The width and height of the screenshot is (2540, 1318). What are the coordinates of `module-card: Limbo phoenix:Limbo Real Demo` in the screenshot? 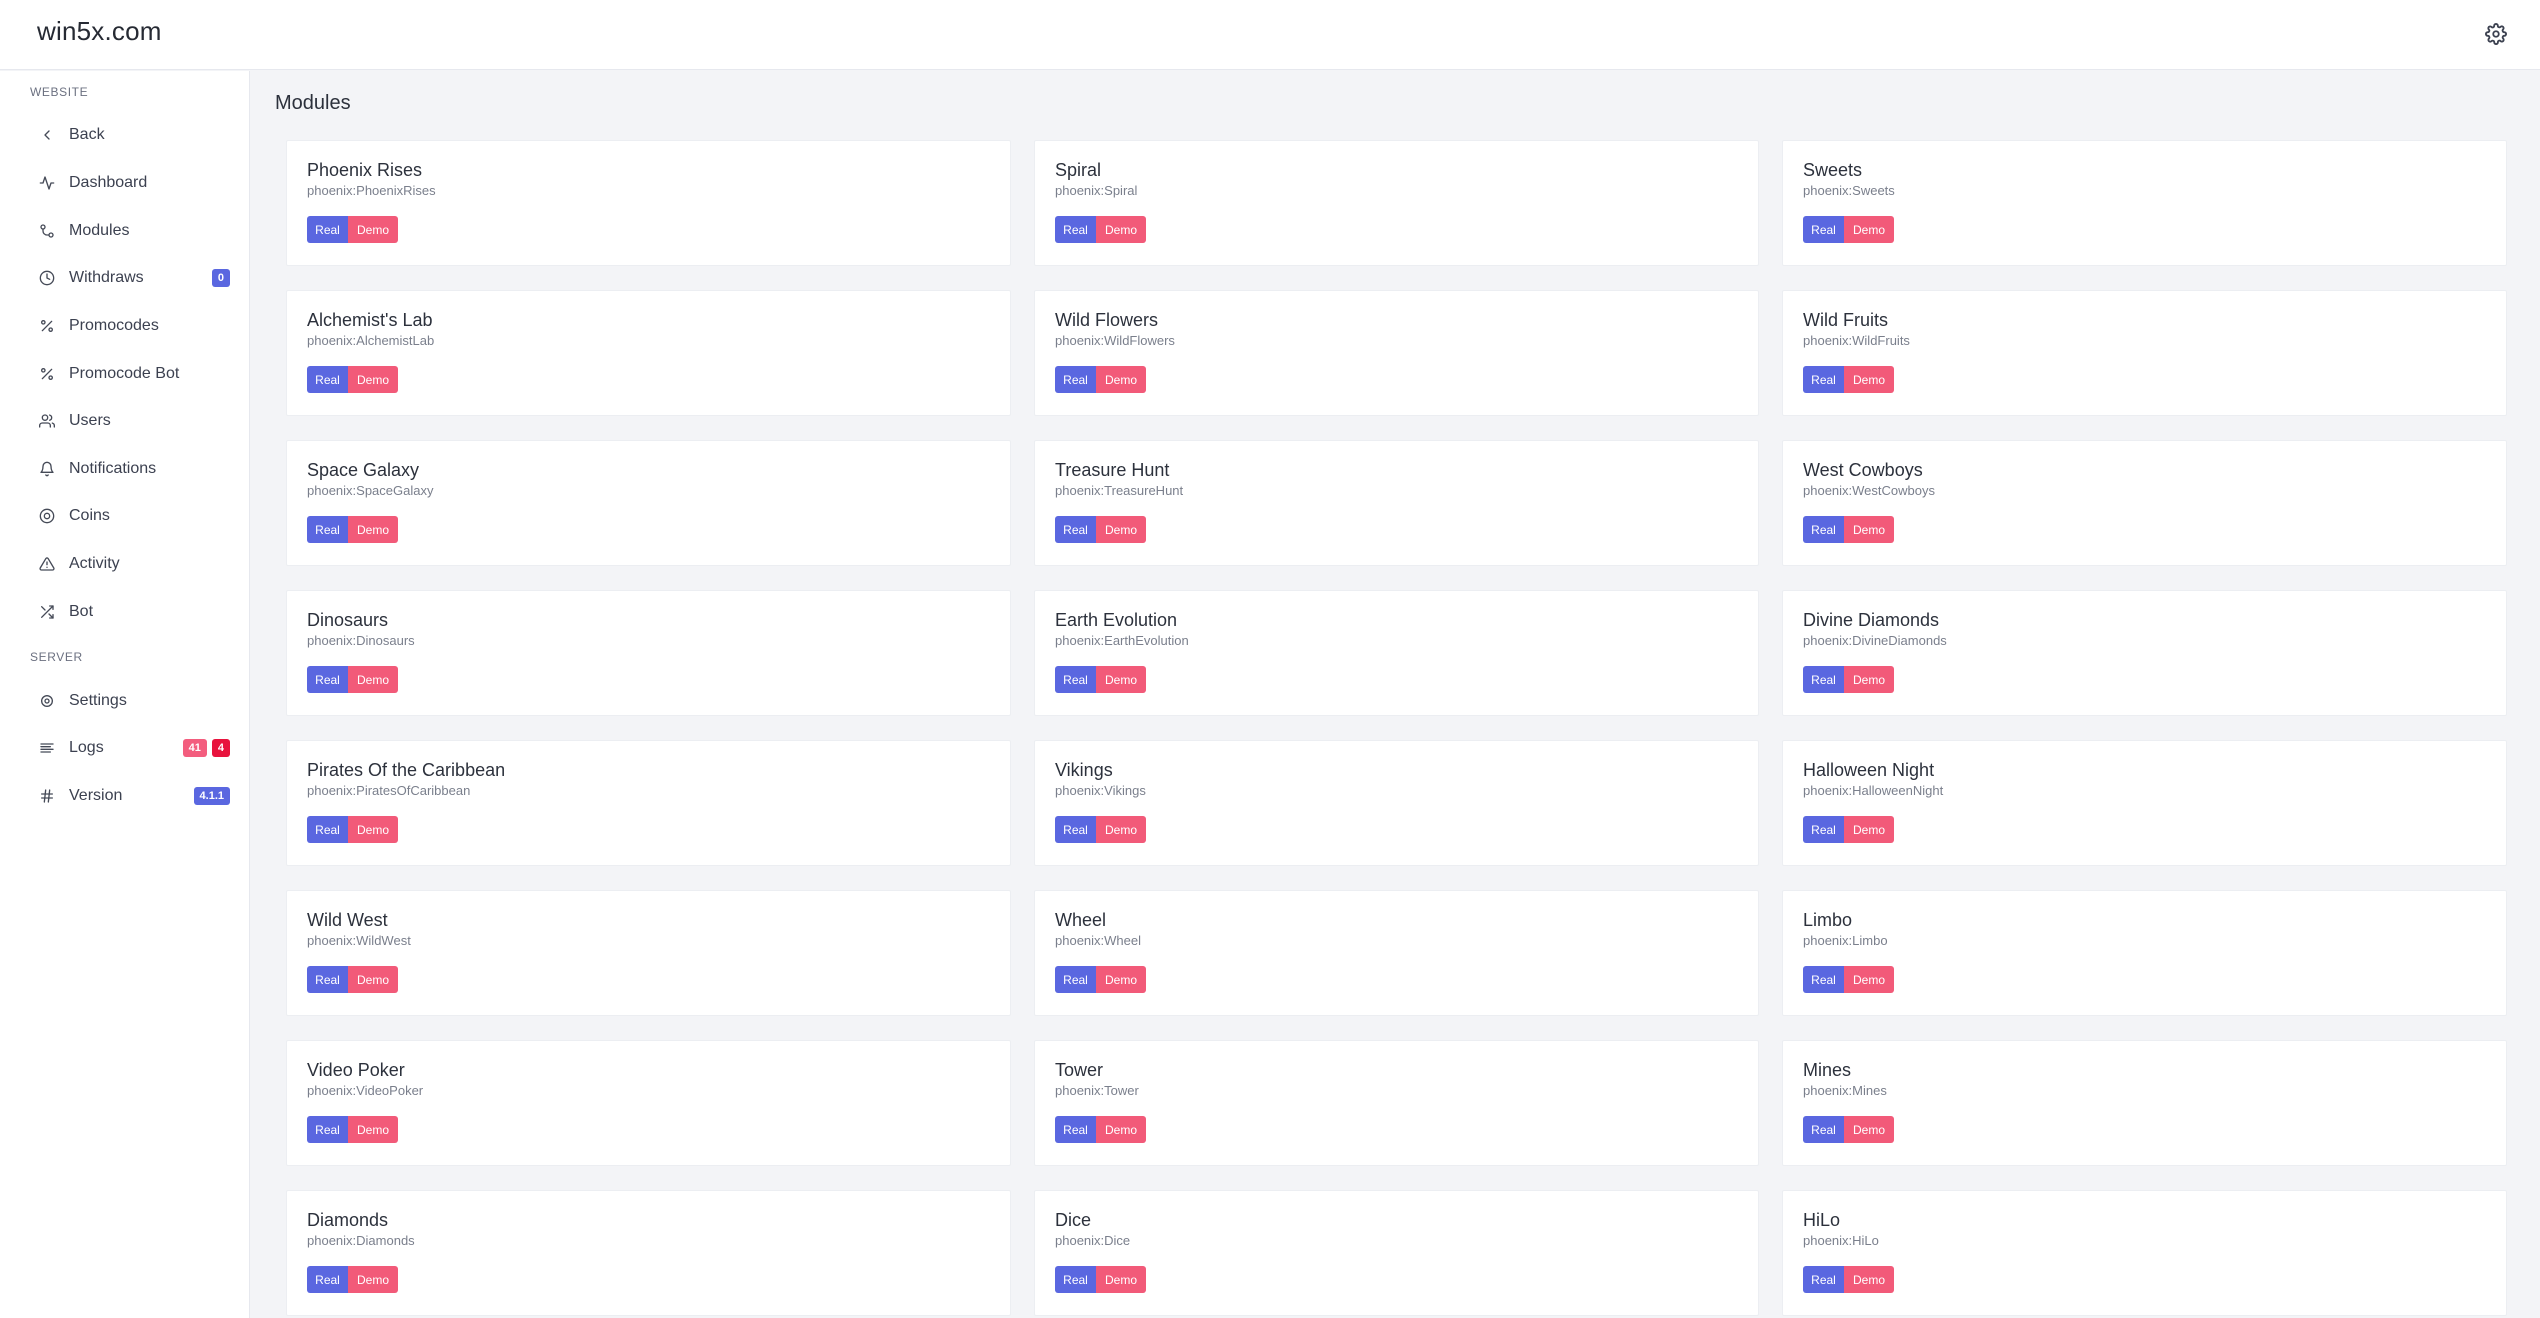 It's located at (2144, 953).